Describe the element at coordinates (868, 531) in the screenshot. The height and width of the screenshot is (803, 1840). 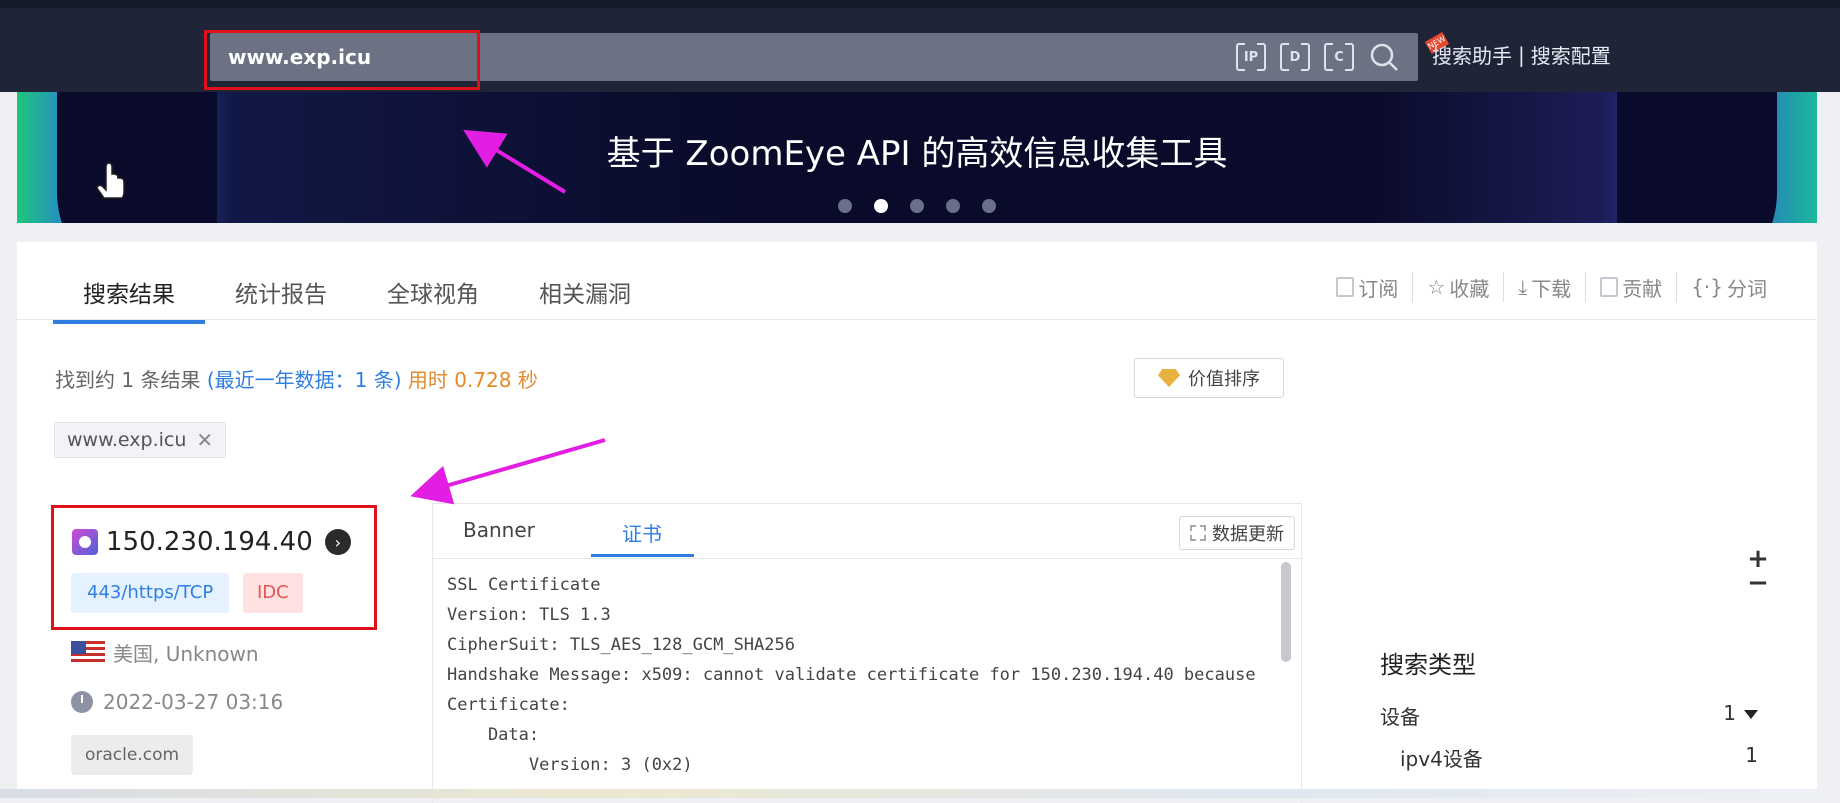
I see `detail-tabs: Banner 证书 数据更新` at that location.